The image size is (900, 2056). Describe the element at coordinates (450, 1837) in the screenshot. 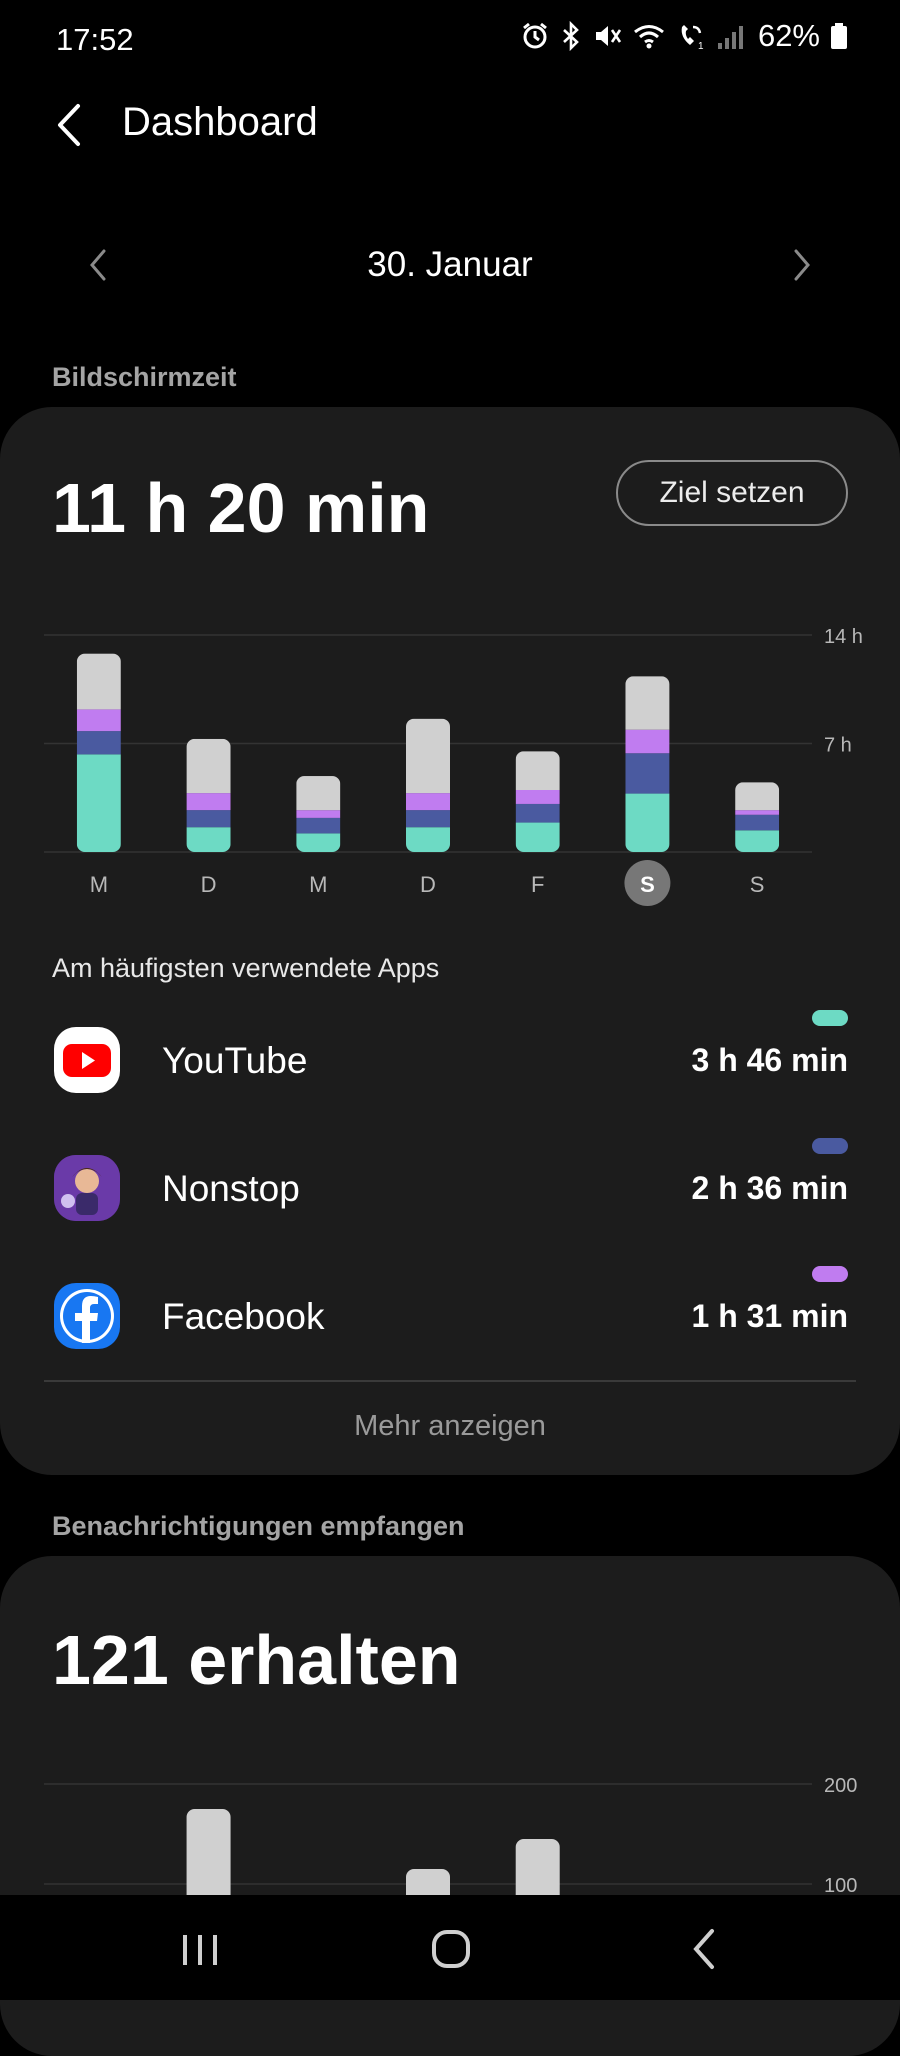

I see `notifications-chart: 200 100` at that location.